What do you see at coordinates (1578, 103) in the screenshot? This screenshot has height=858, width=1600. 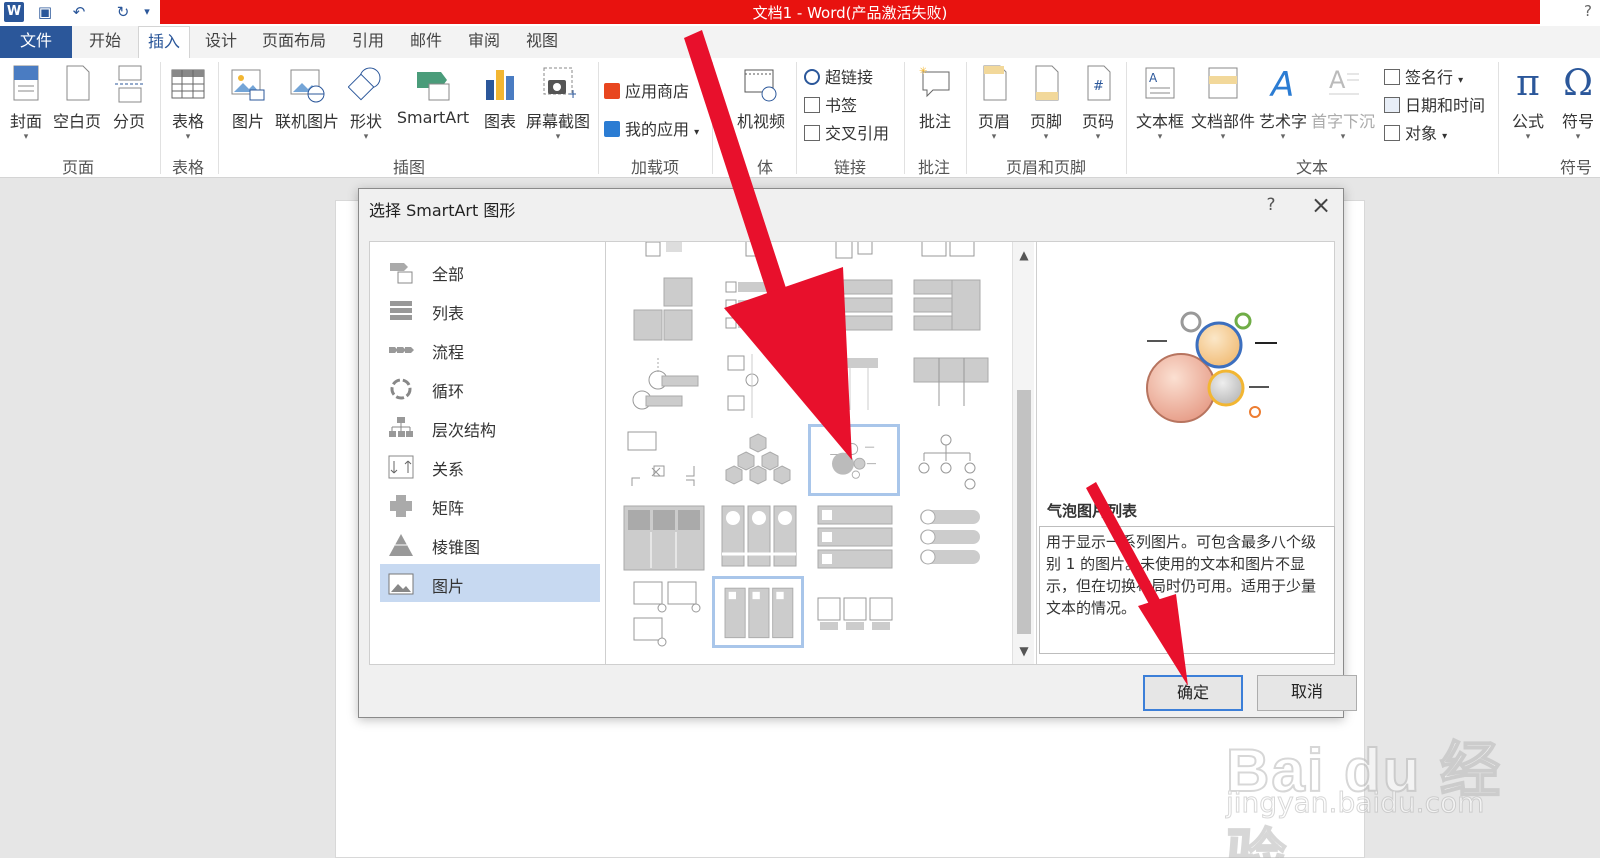 I see `symbol-button: Ω 符号 ▾` at bounding box center [1578, 103].